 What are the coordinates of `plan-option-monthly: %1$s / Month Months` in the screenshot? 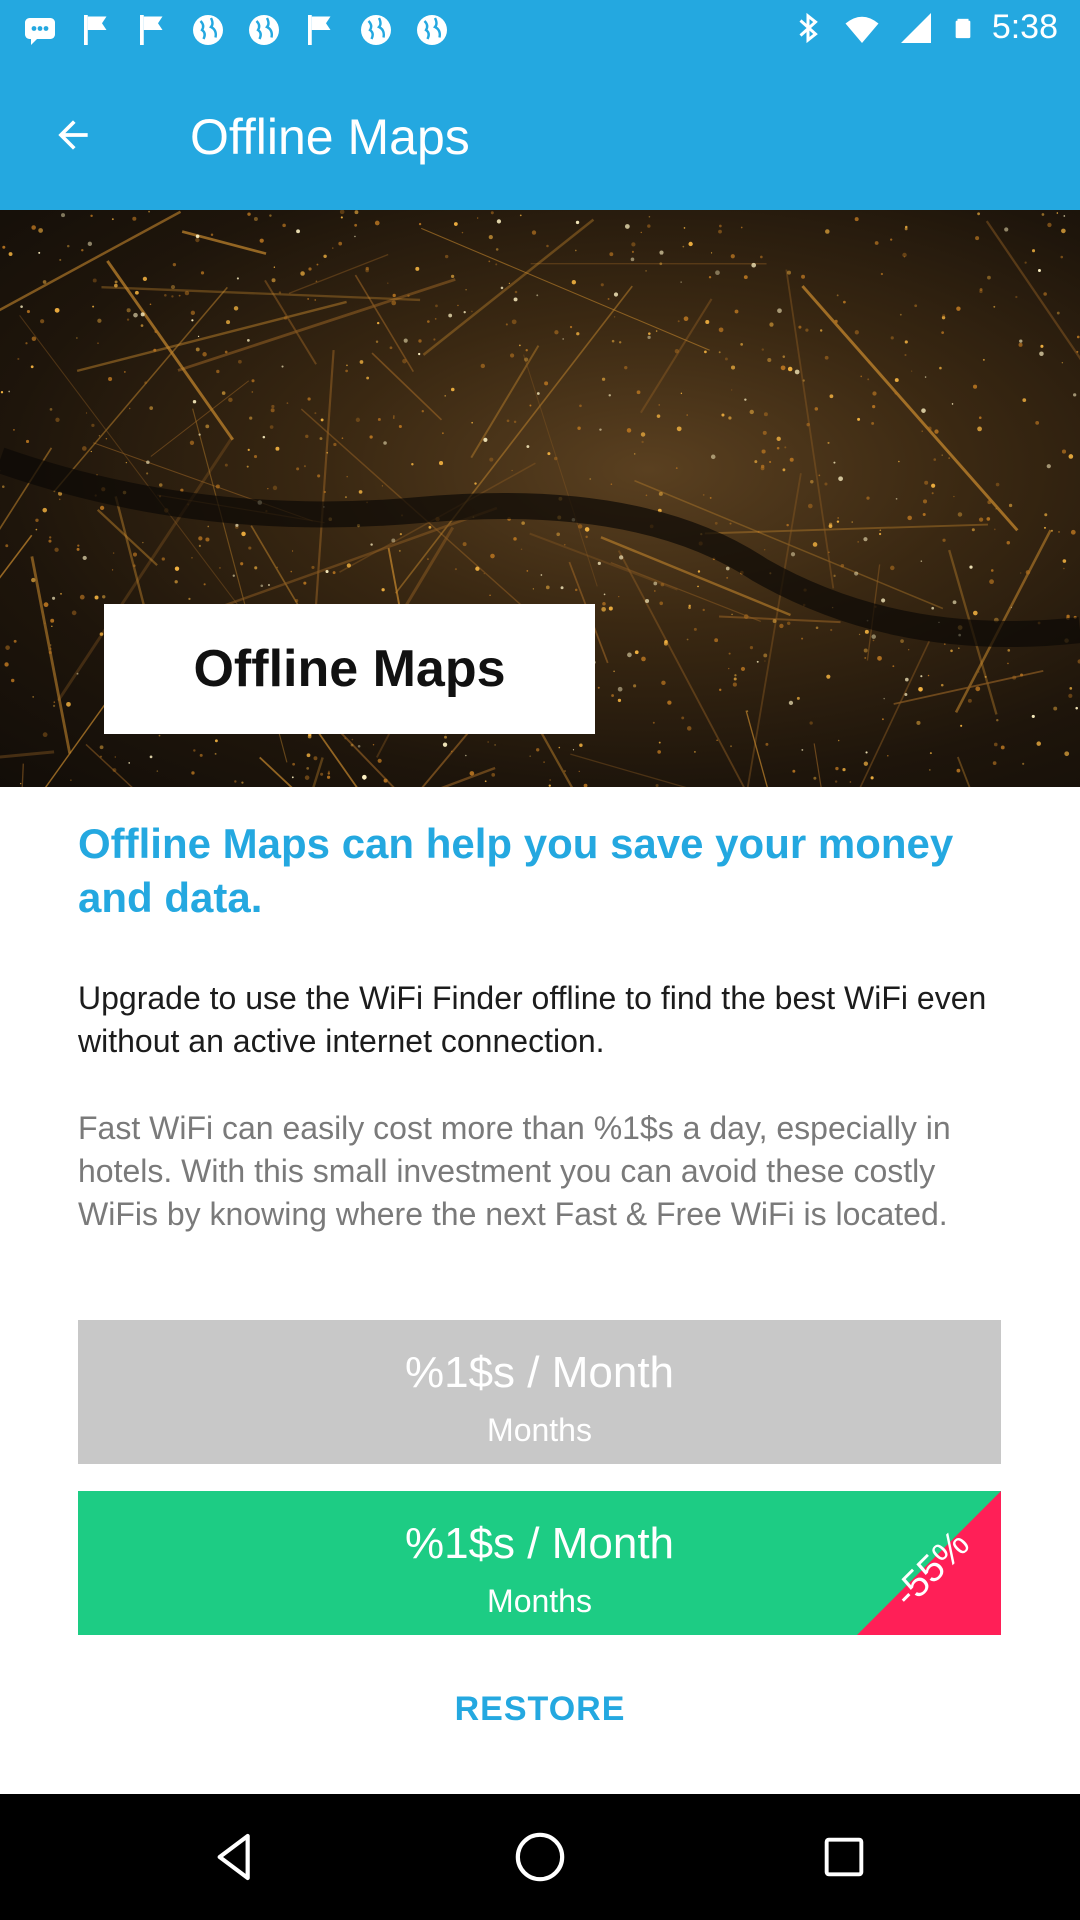 It's located at (539, 1392).